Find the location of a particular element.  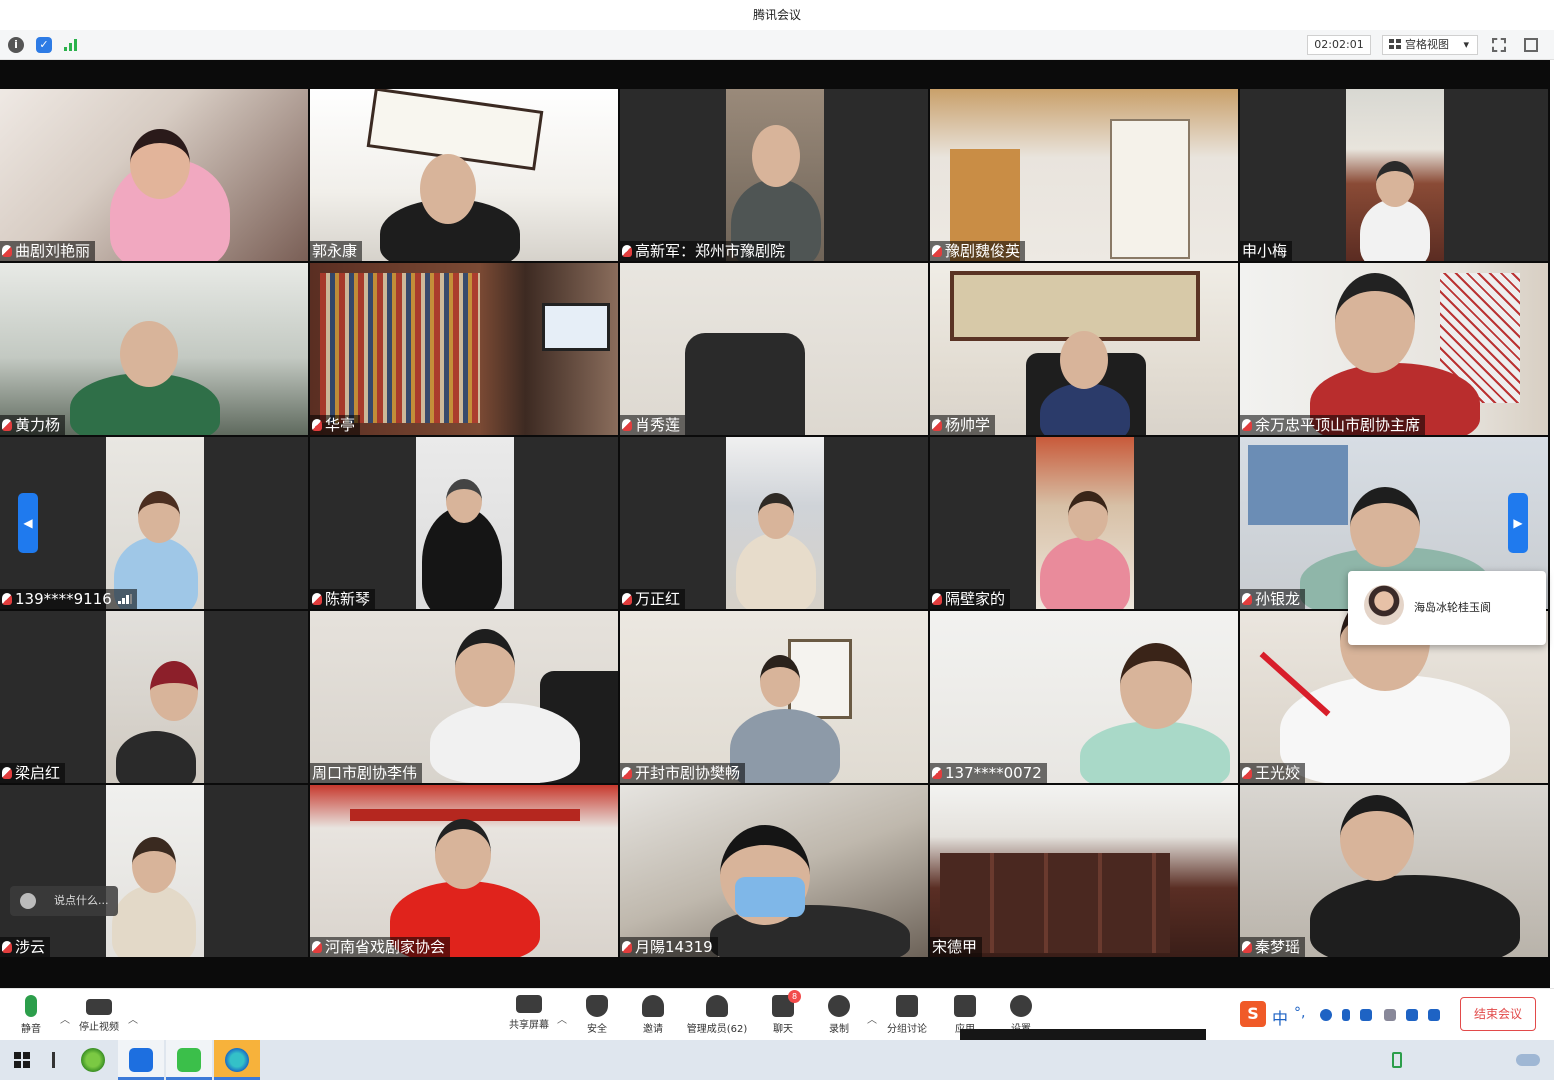

breakout-rooms-button: 分组讨论 is located at coordinates (907, 1015).